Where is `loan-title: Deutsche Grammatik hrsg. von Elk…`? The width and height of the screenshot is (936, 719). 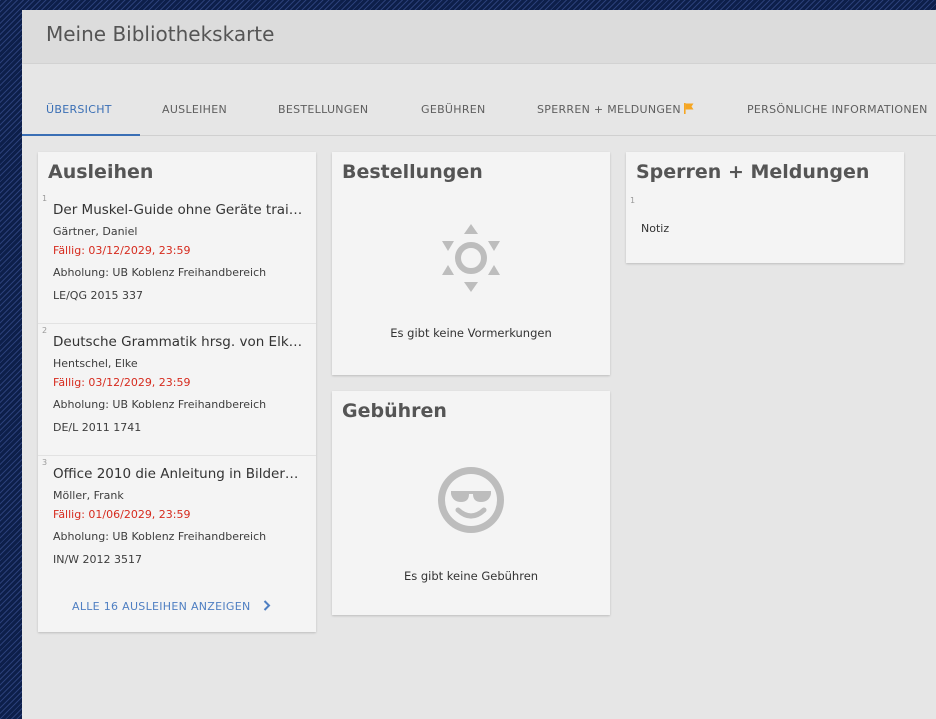 loan-title: Deutsche Grammatik hrsg. von Elk… is located at coordinates (177, 342).